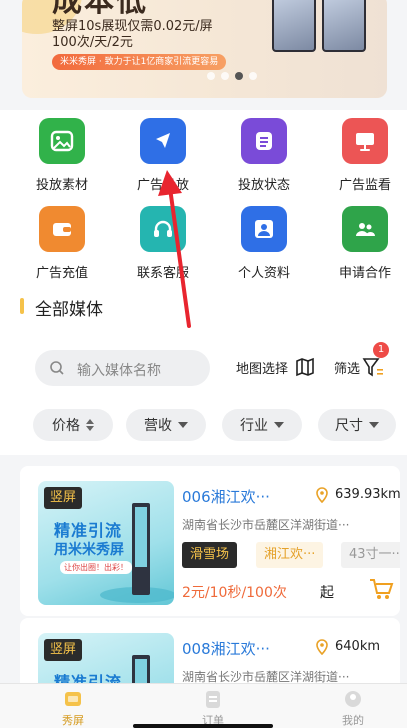 The height and width of the screenshot is (728, 407). What do you see at coordinates (264, 141) in the screenshot?
I see `list-icon` at bounding box center [264, 141].